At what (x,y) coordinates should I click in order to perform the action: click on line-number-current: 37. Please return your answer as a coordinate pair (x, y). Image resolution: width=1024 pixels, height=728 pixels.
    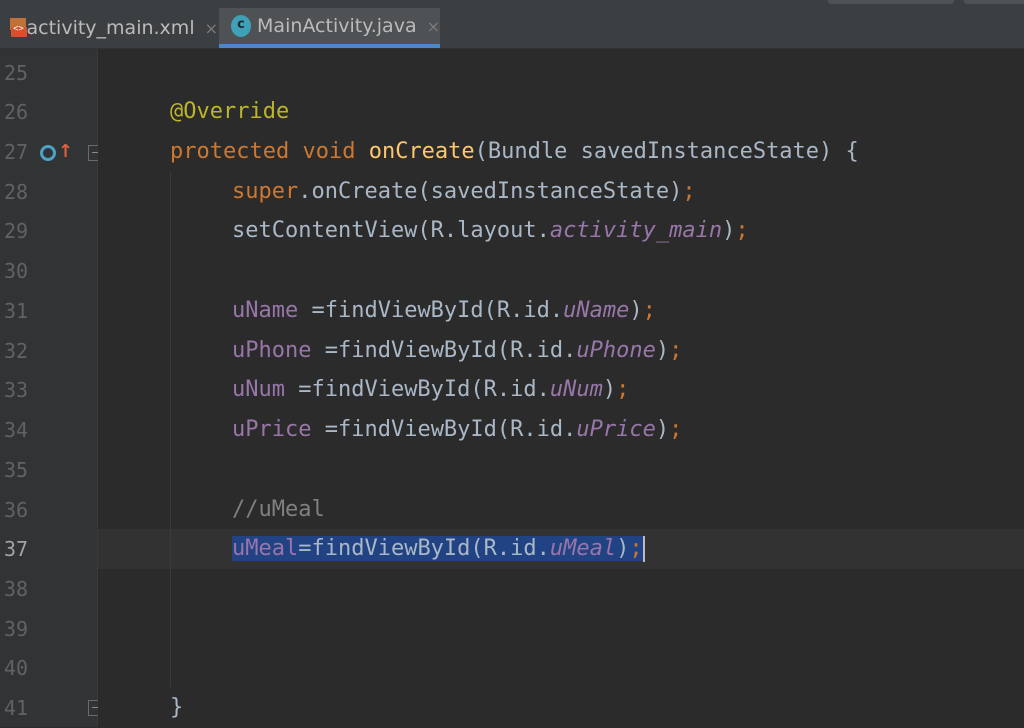
    Looking at the image, I should click on (16, 549).